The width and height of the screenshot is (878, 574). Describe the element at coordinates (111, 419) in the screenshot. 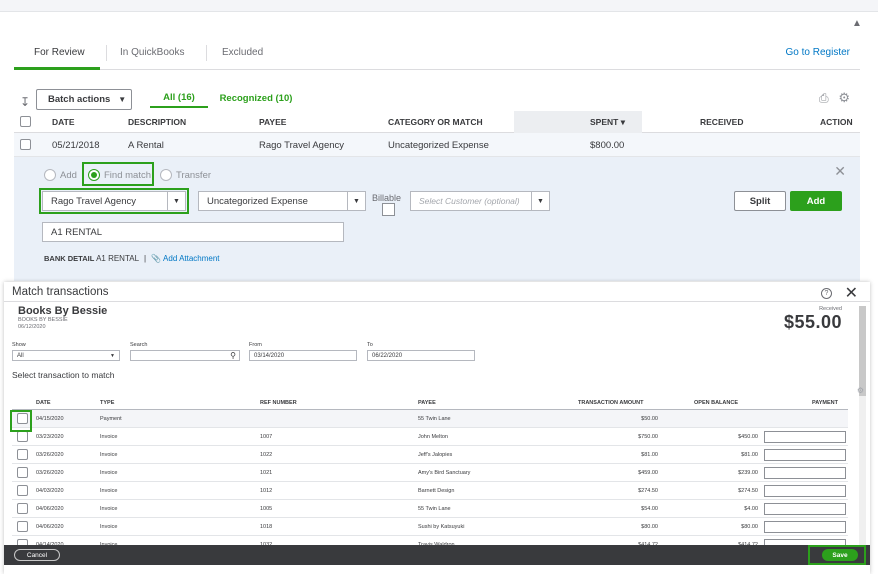

I see `cell-type: Payment` at that location.